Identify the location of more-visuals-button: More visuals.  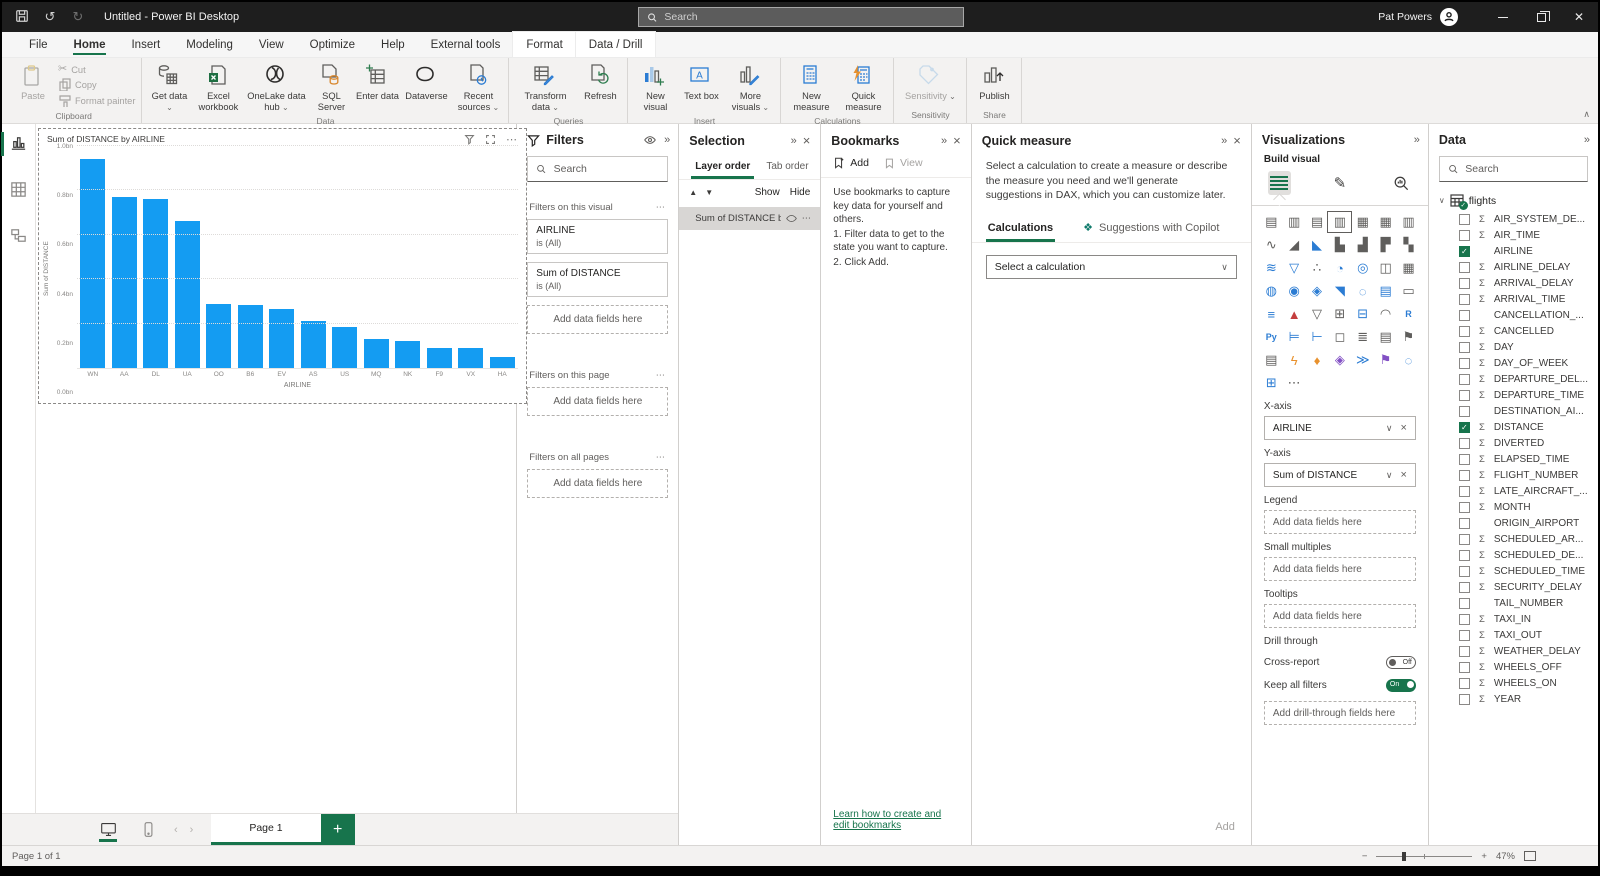
(750, 88).